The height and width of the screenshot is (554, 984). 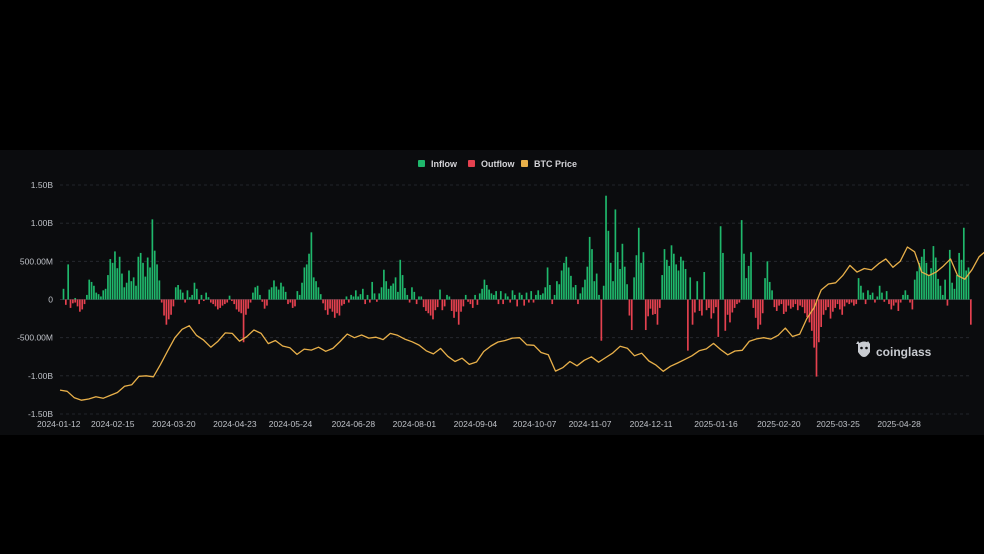 What do you see at coordinates (498, 164) in the screenshot?
I see `legend-label-outflow: Outflow` at bounding box center [498, 164].